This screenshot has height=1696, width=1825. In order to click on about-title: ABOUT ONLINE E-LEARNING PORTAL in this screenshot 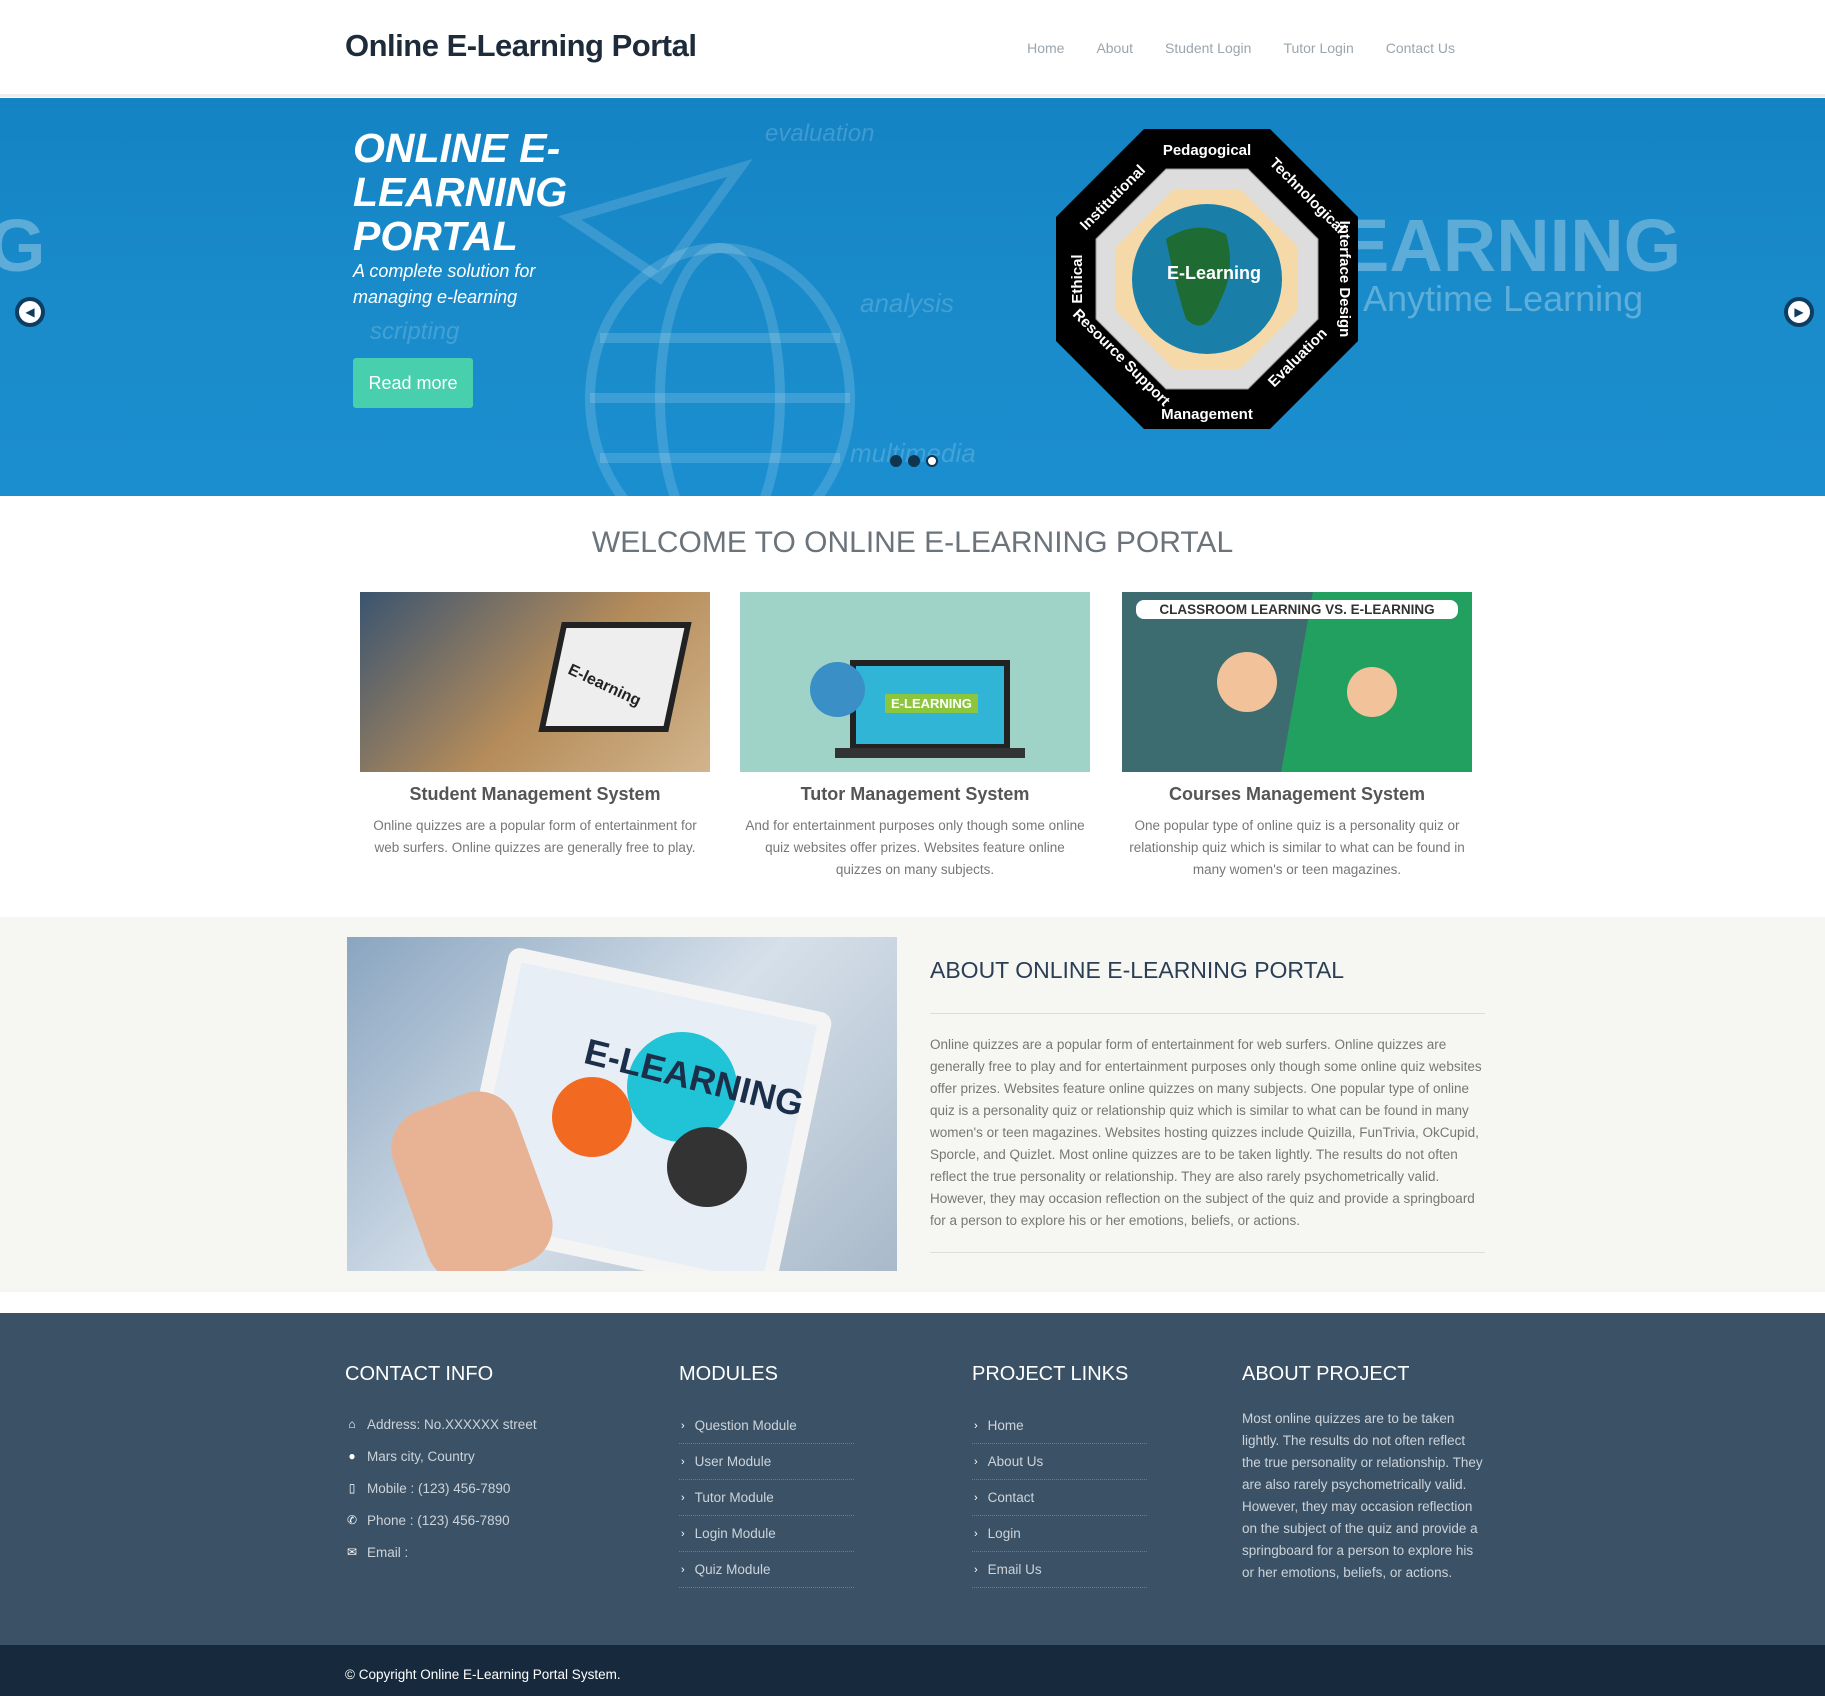, I will do `click(1137, 970)`.